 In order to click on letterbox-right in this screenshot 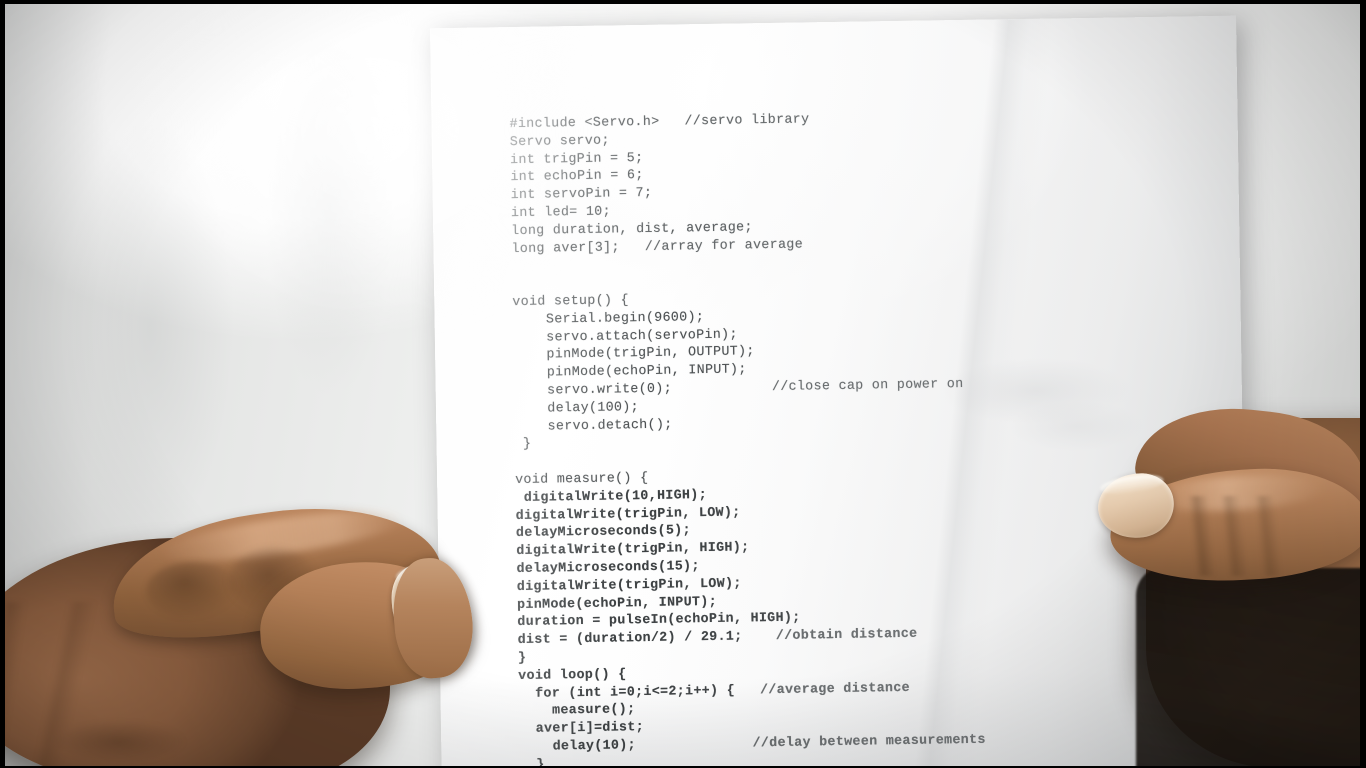, I will do `click(1363, 384)`.